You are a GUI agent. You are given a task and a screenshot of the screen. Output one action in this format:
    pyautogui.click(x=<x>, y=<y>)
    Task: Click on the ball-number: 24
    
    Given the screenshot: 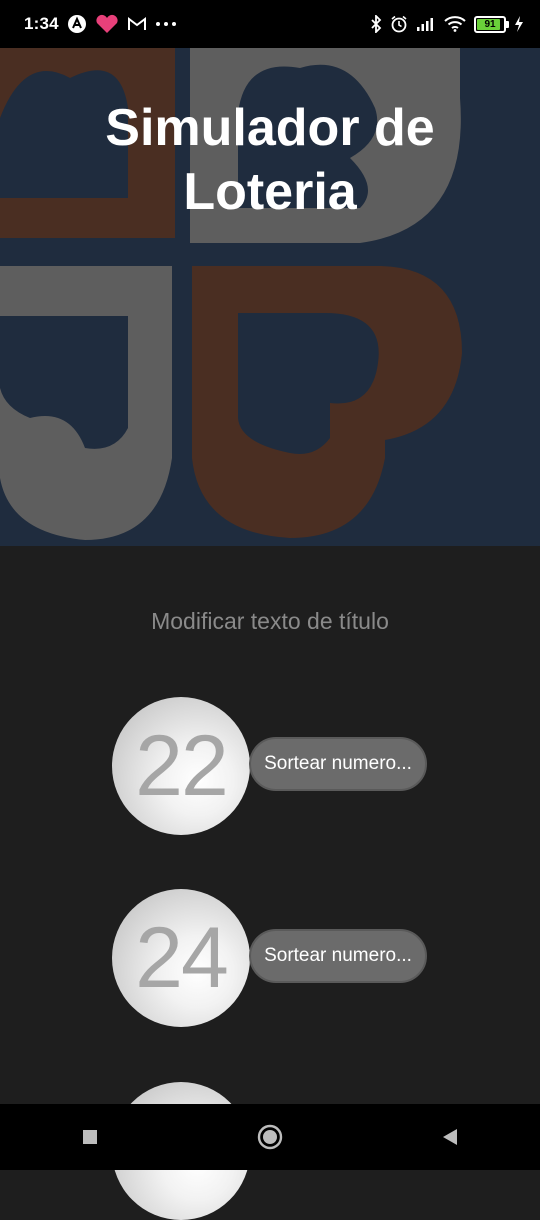 What is the action you would take?
    pyautogui.click(x=182, y=958)
    